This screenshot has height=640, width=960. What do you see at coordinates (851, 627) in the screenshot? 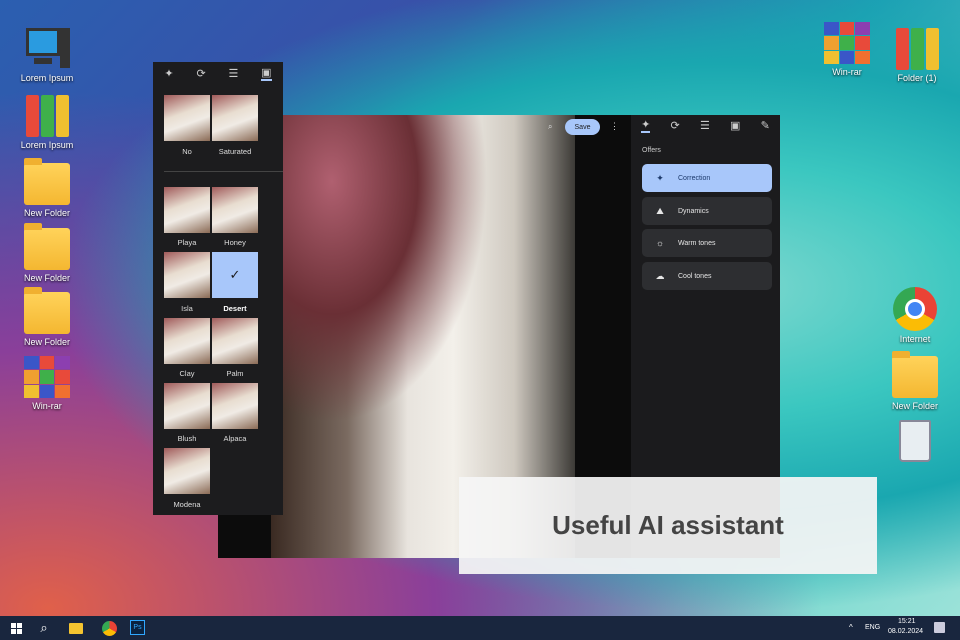
I see `tray-chevron-icon: ^` at bounding box center [851, 627].